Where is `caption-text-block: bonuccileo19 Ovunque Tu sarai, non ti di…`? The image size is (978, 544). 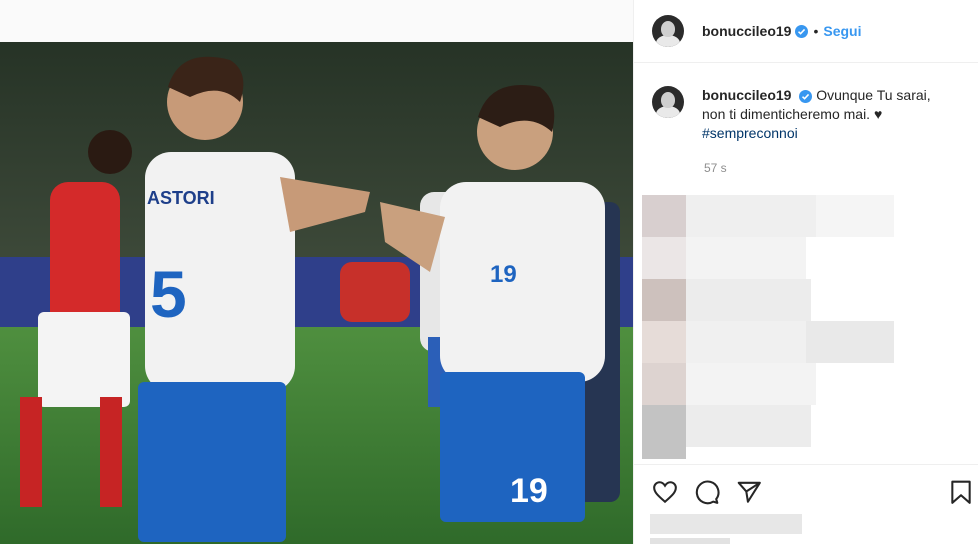
caption-text-block: bonuccileo19 Ovunque Tu sarai, non ti di… is located at coordinates (829, 114).